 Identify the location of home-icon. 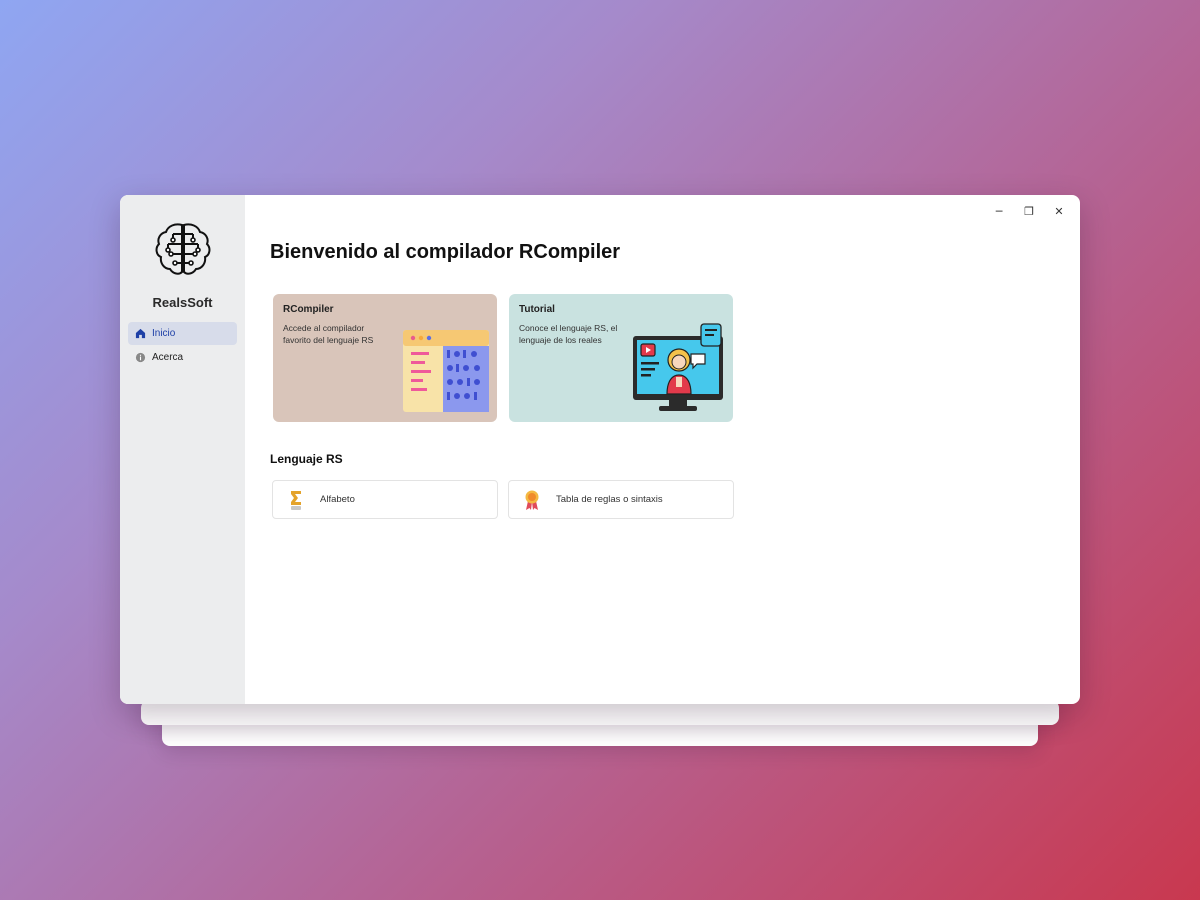
(140, 334).